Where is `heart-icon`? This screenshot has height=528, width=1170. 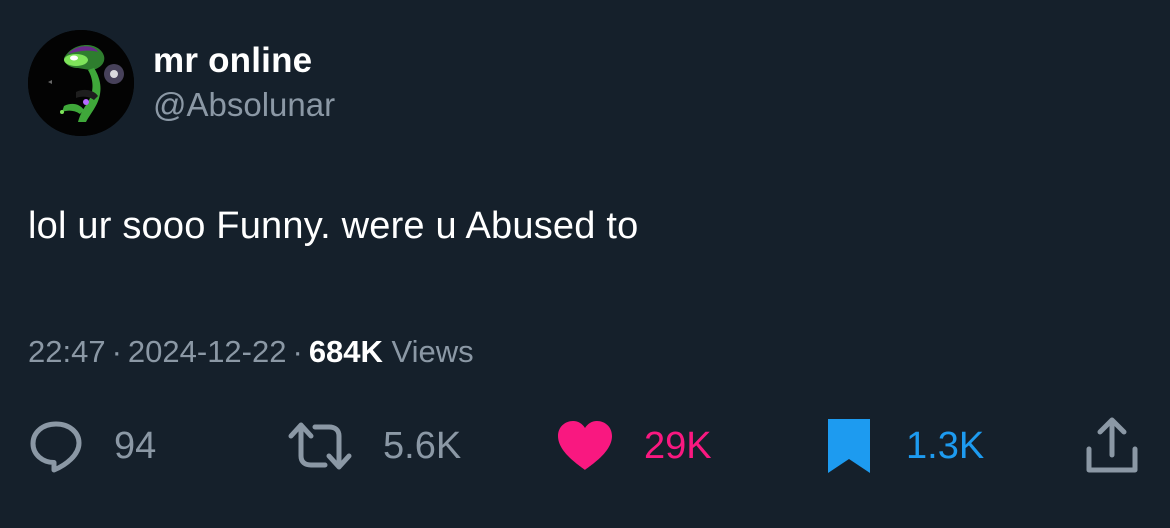 heart-icon is located at coordinates (585, 445).